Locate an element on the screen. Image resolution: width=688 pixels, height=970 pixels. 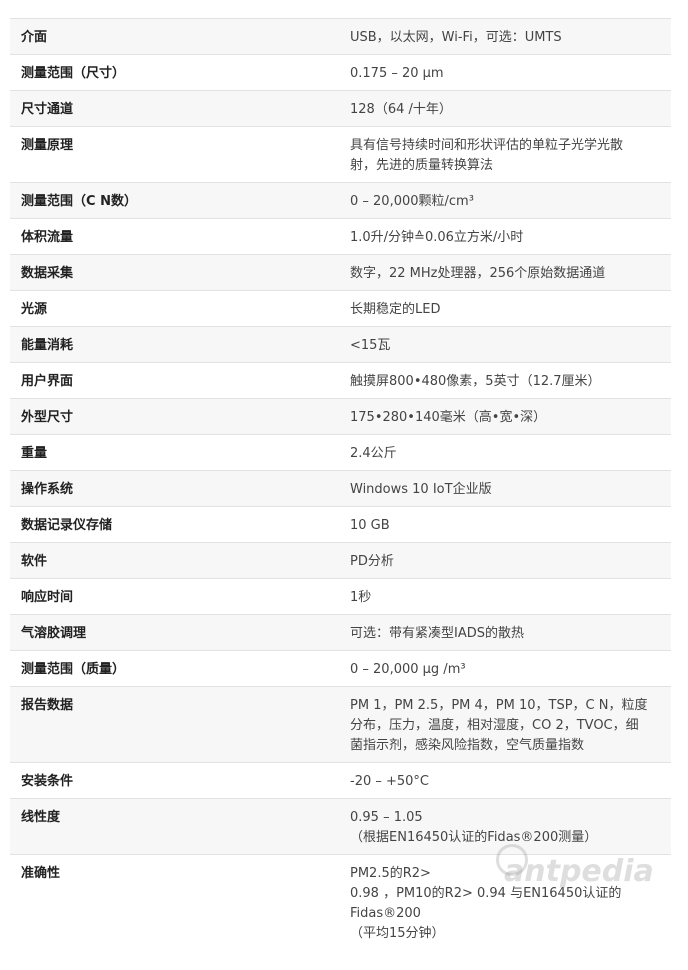
spec-value: 数字，22 MHz处理器，256个原始数据通道 is located at coordinates (505, 273).